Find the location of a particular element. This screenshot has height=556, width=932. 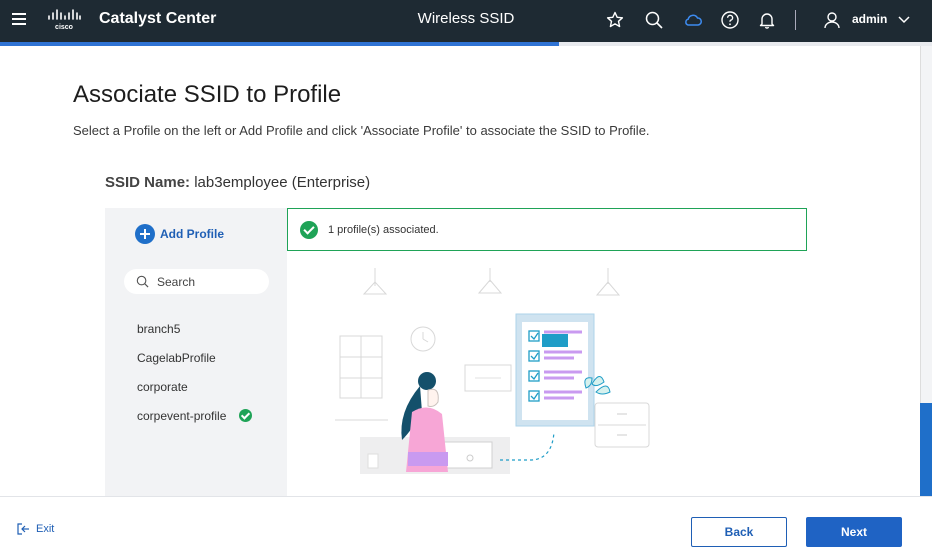

user-icon is located at coordinates (832, 20).